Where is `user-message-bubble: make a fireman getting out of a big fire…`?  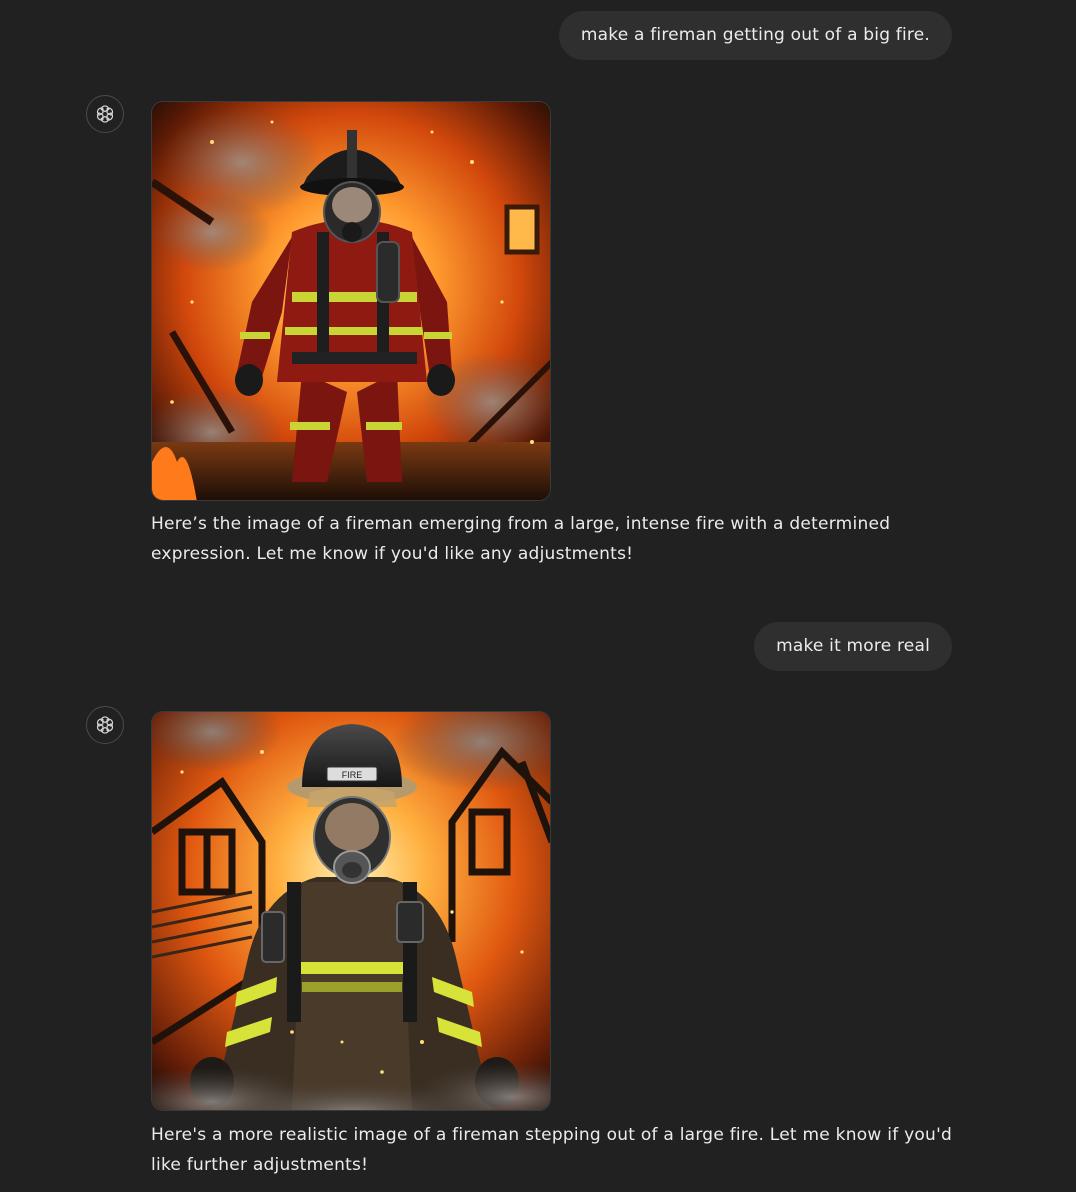 user-message-bubble: make a fireman getting out of a big fire… is located at coordinates (755, 35).